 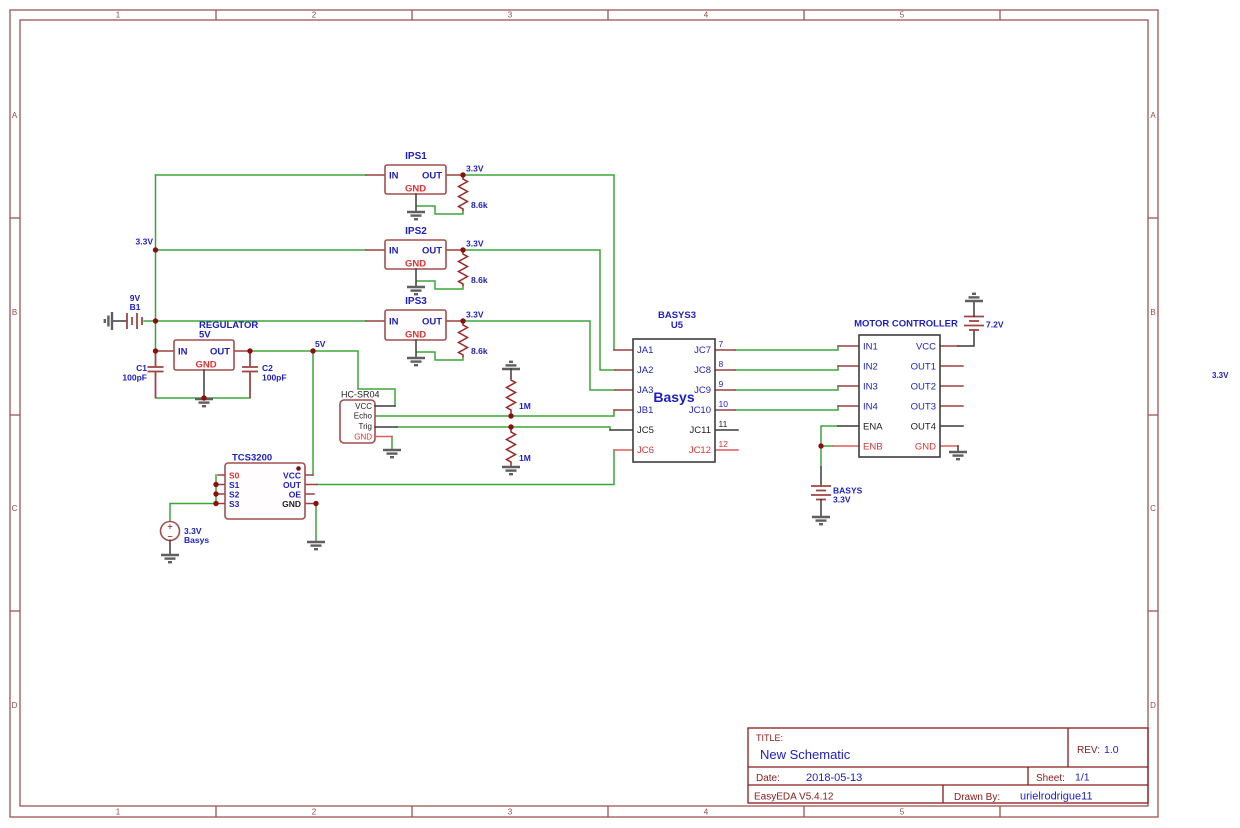 What do you see at coordinates (472, 340) in the screenshot?
I see `resistor-ips3: 8.6k` at bounding box center [472, 340].